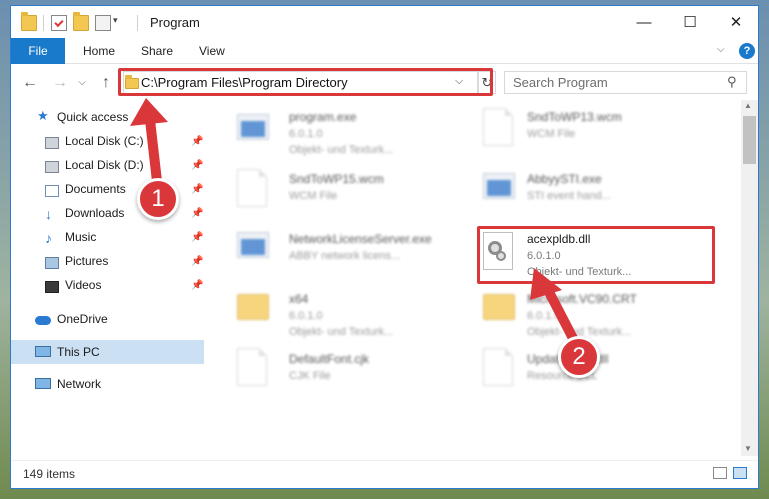  Describe the element at coordinates (149, 112) in the screenshot. I see `arrow-1-head` at that location.